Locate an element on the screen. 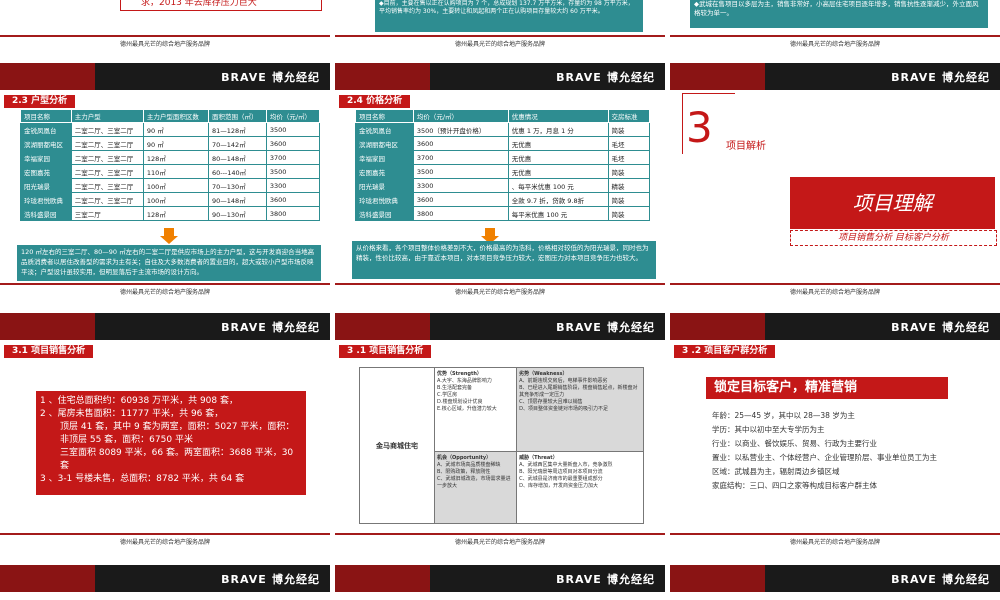 The image size is (1000, 600). table-cell: 滨湖丽都电区 is located at coordinates (384, 143).